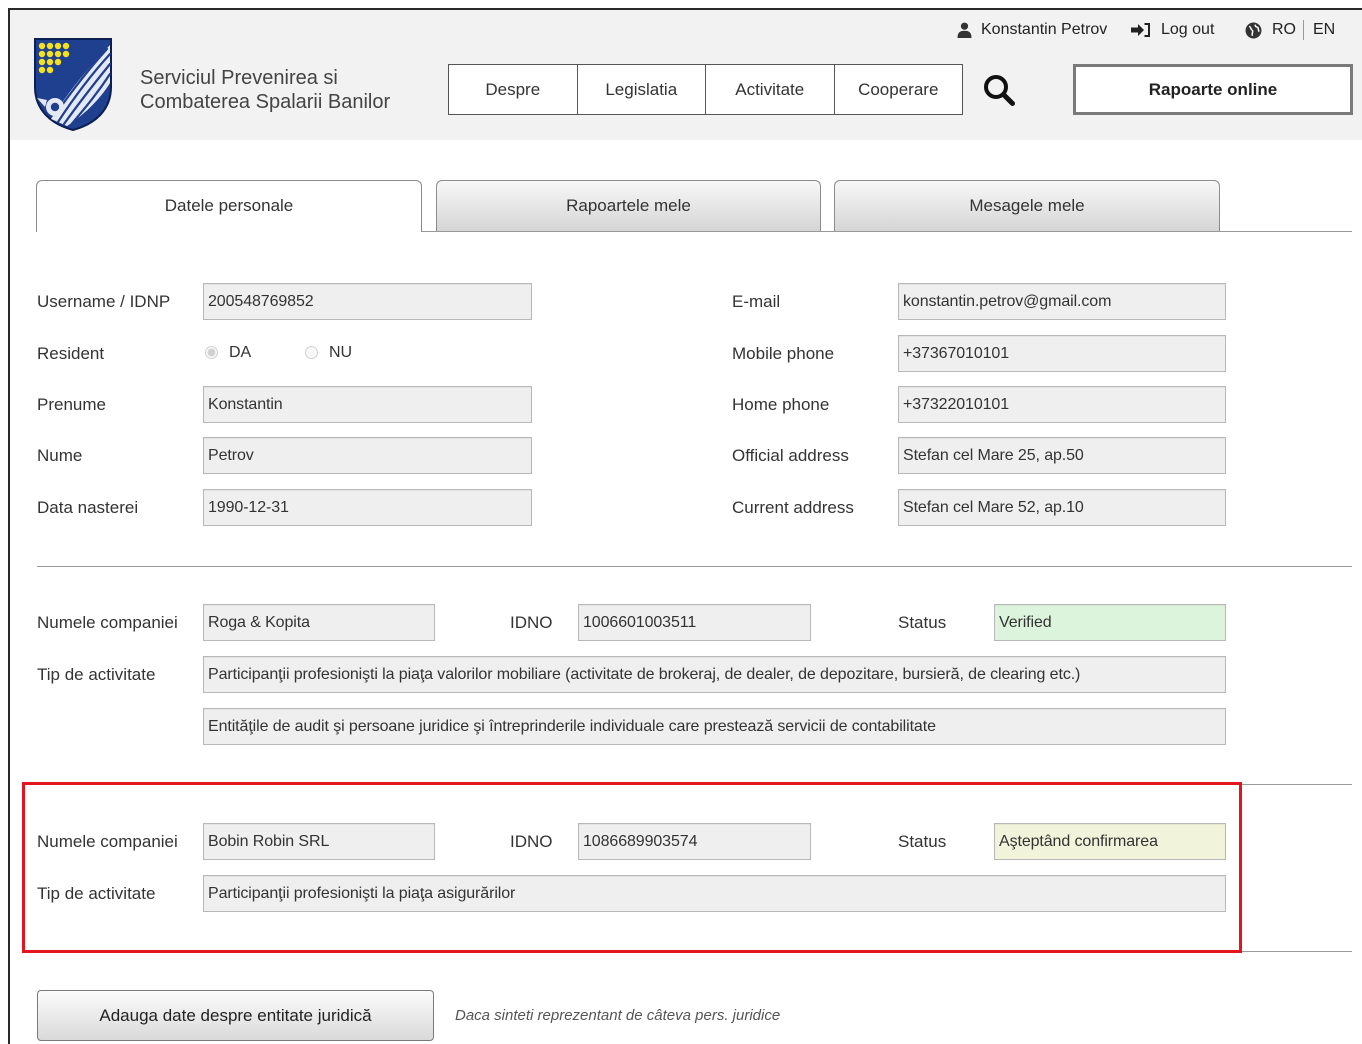 The image size is (1362, 1044). What do you see at coordinates (886, 231) in the screenshot?
I see `tab-bar-line` at bounding box center [886, 231].